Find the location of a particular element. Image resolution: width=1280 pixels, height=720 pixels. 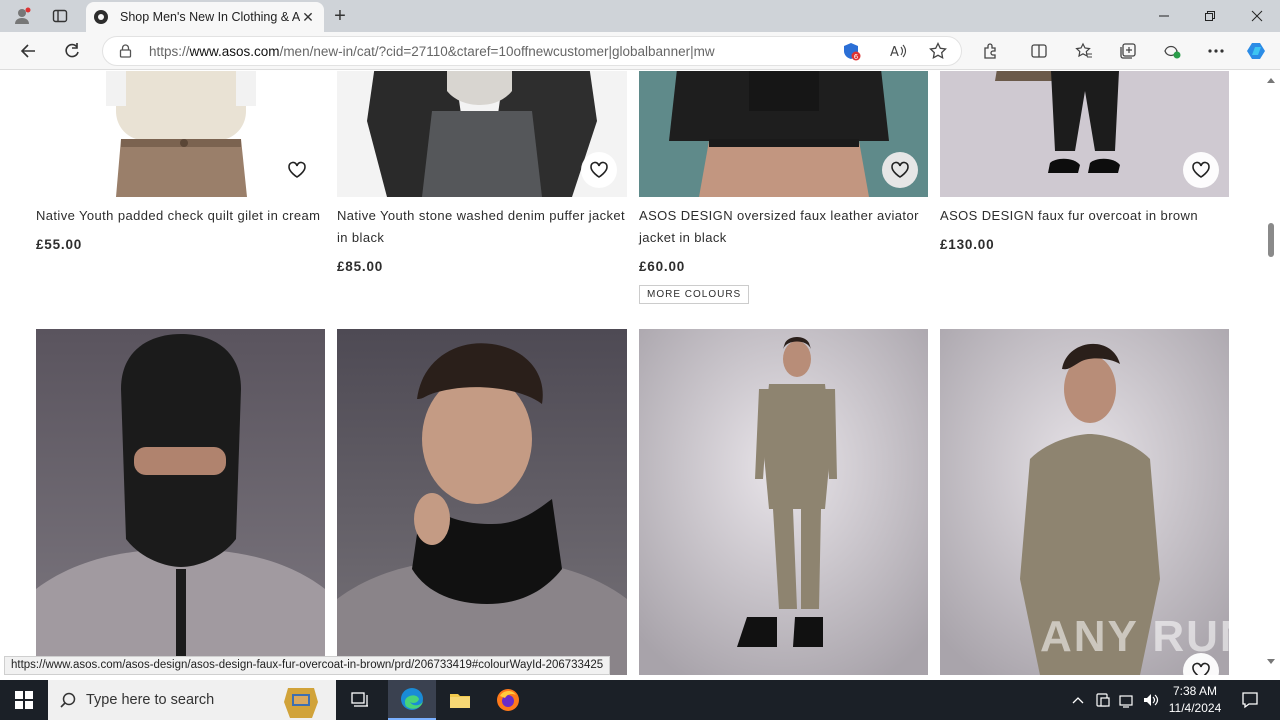

file-explorer-icon is located at coordinates (460, 700).